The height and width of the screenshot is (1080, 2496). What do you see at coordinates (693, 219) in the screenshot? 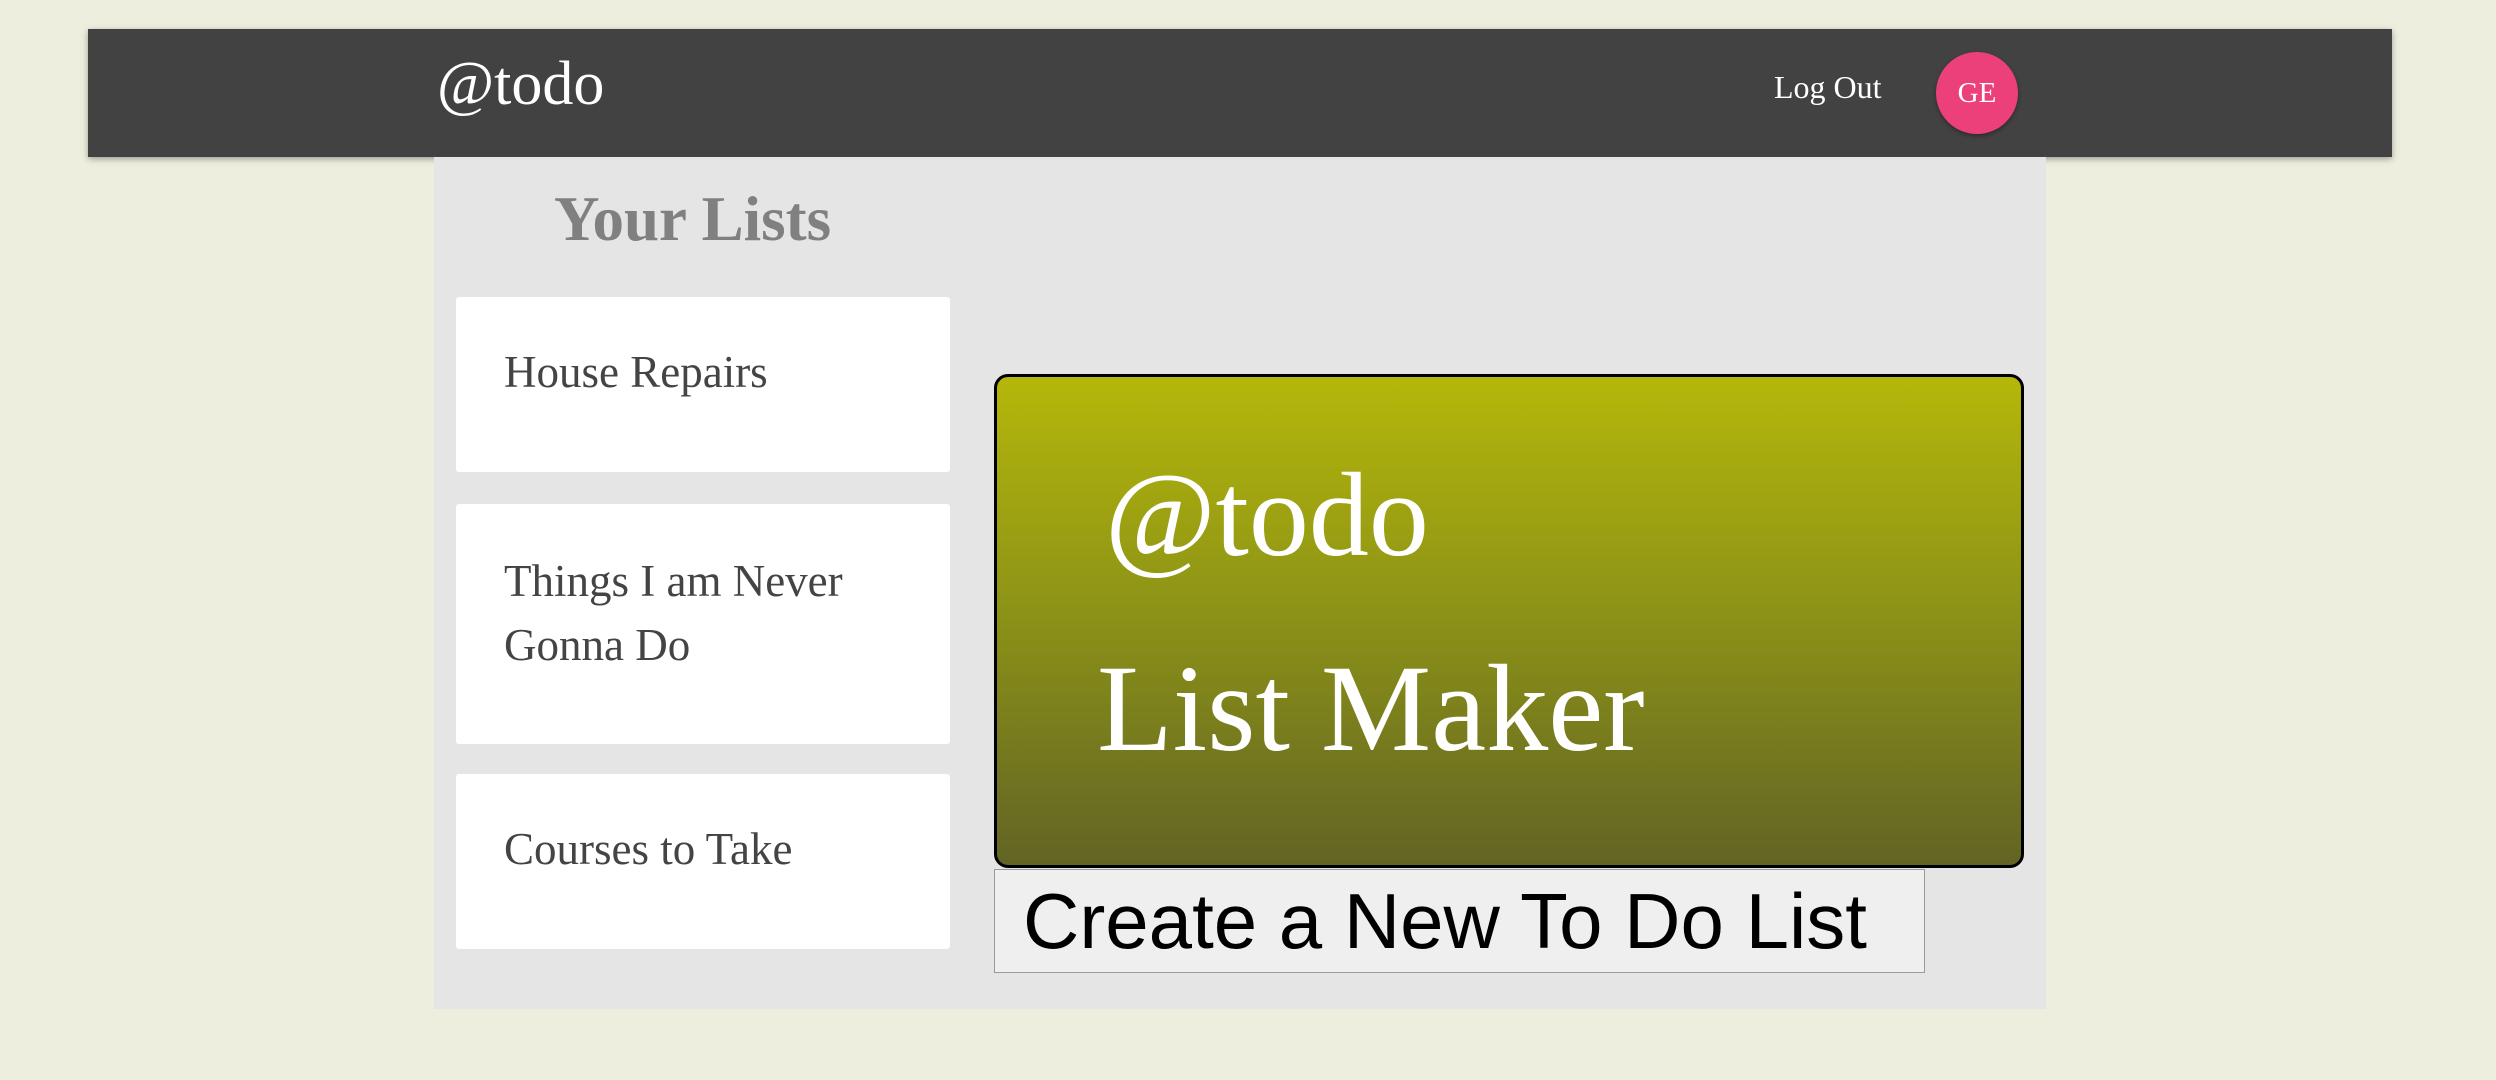
I see `your-lists-heading: Your Lists` at bounding box center [693, 219].